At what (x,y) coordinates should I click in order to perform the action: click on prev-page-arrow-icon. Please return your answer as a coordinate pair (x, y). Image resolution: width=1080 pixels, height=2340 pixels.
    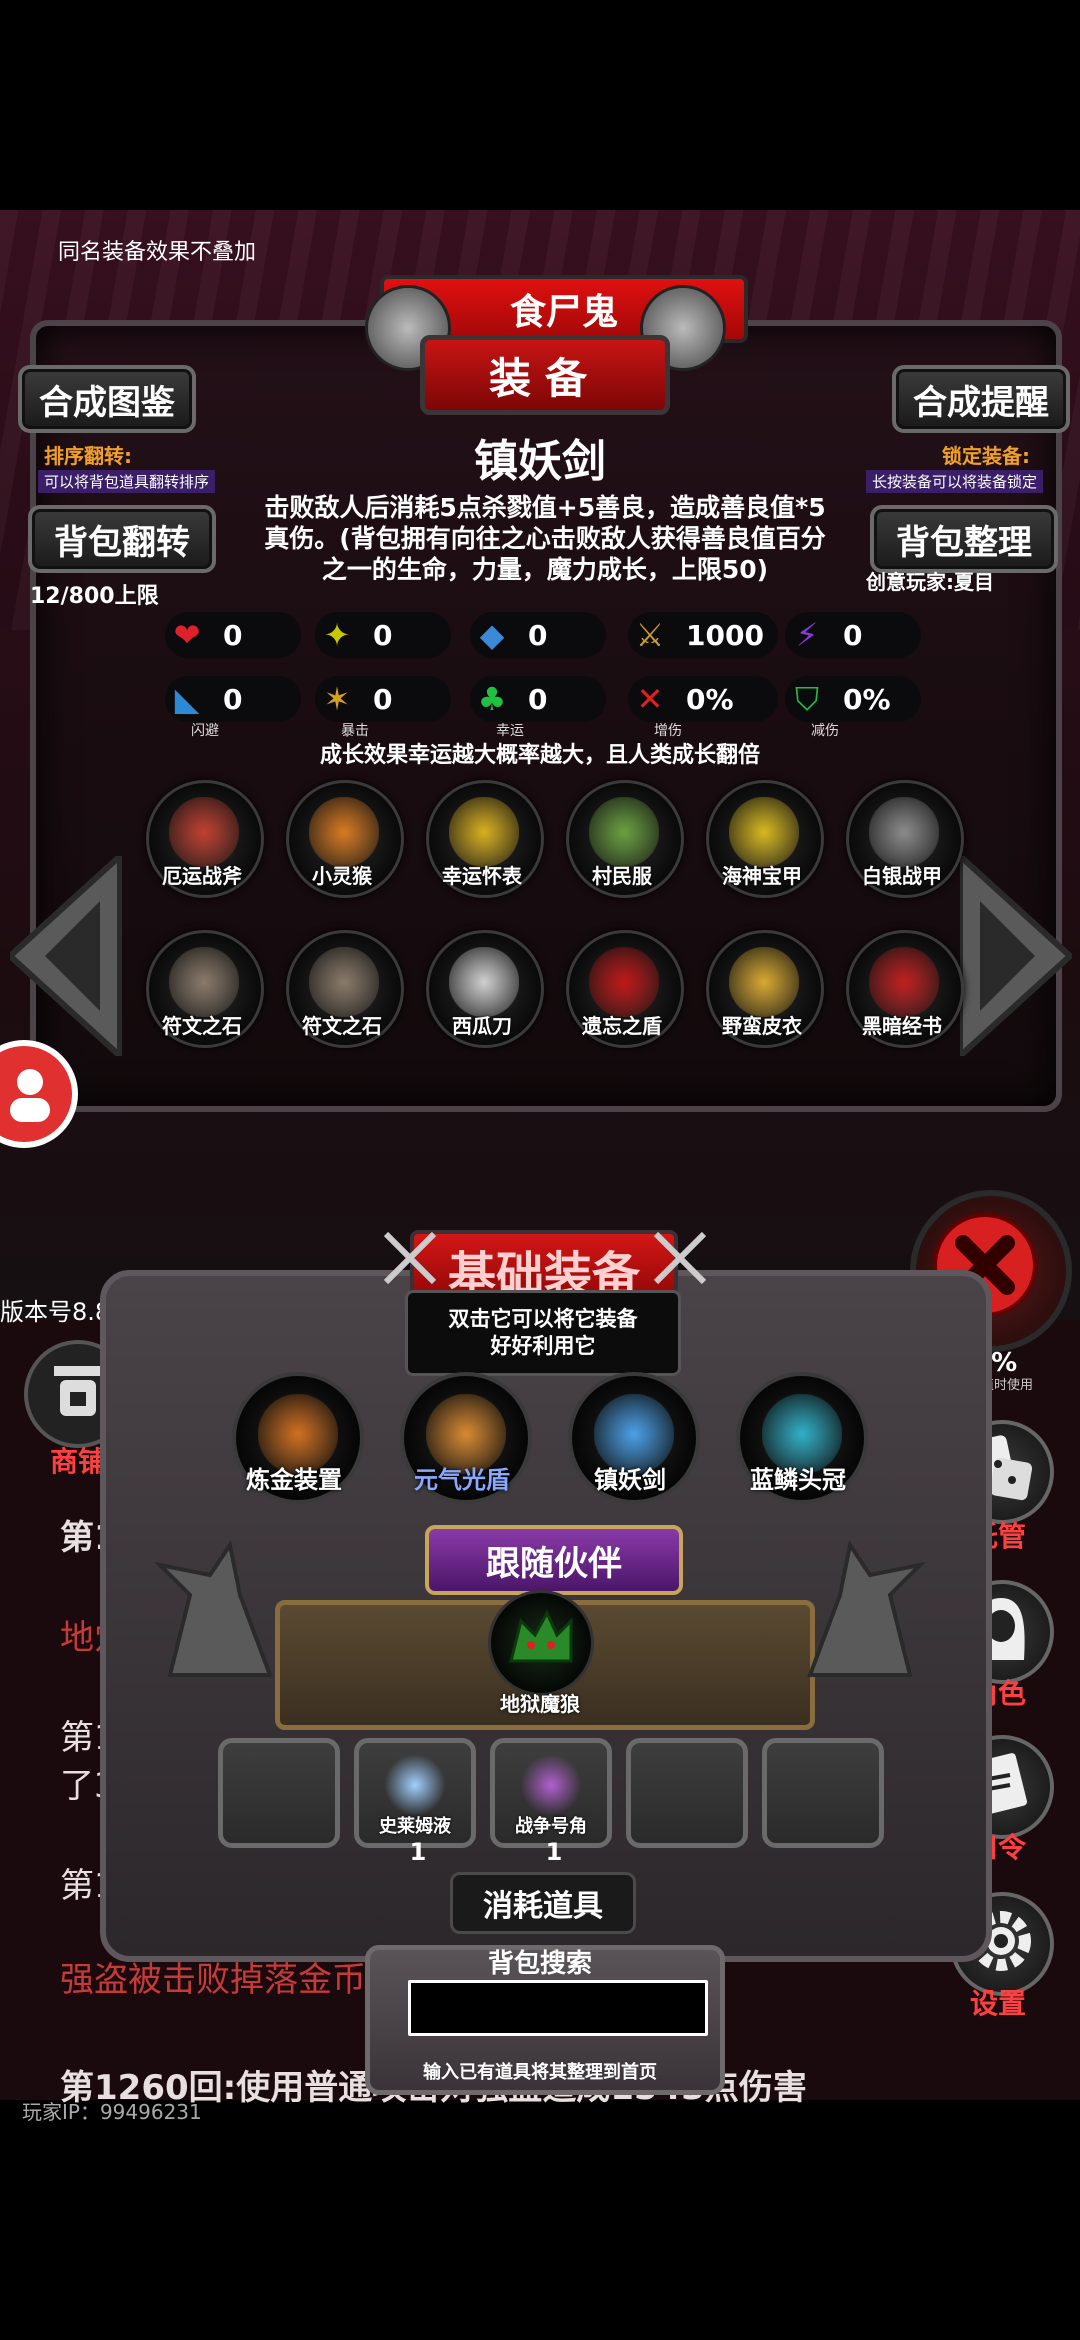
    Looking at the image, I should click on (66, 956).